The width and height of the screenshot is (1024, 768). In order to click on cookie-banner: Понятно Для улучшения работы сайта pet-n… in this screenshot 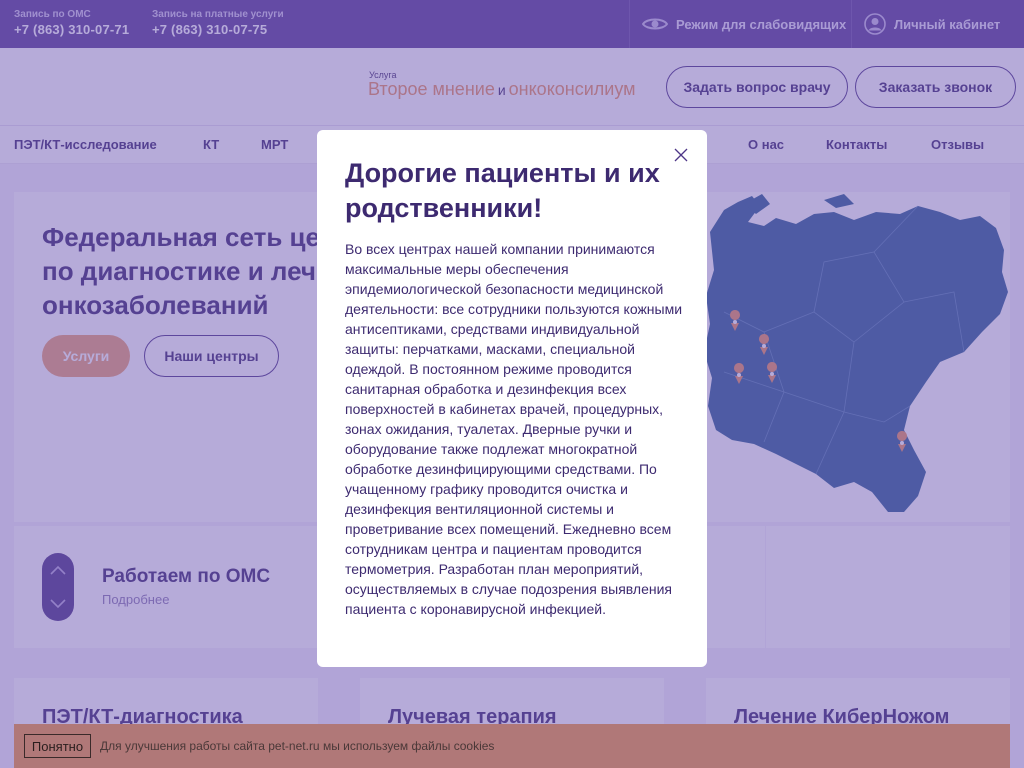, I will do `click(512, 746)`.